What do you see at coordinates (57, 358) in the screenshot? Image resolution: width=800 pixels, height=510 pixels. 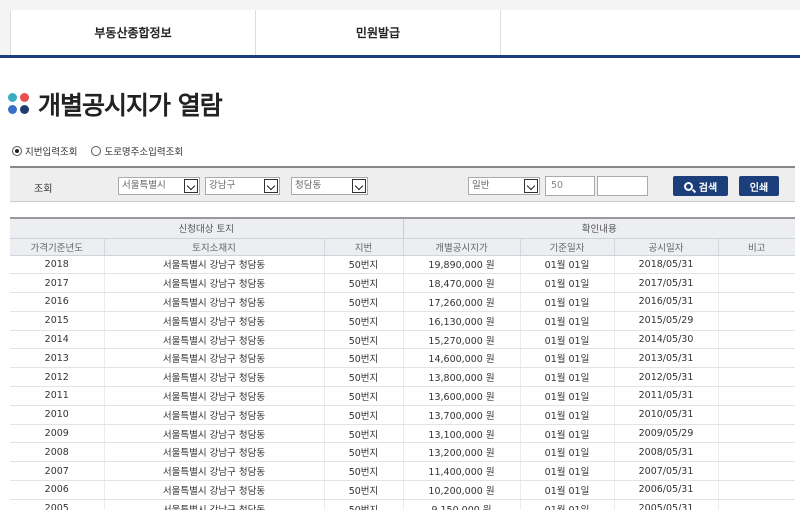 I see `table-cell: 2013` at bounding box center [57, 358].